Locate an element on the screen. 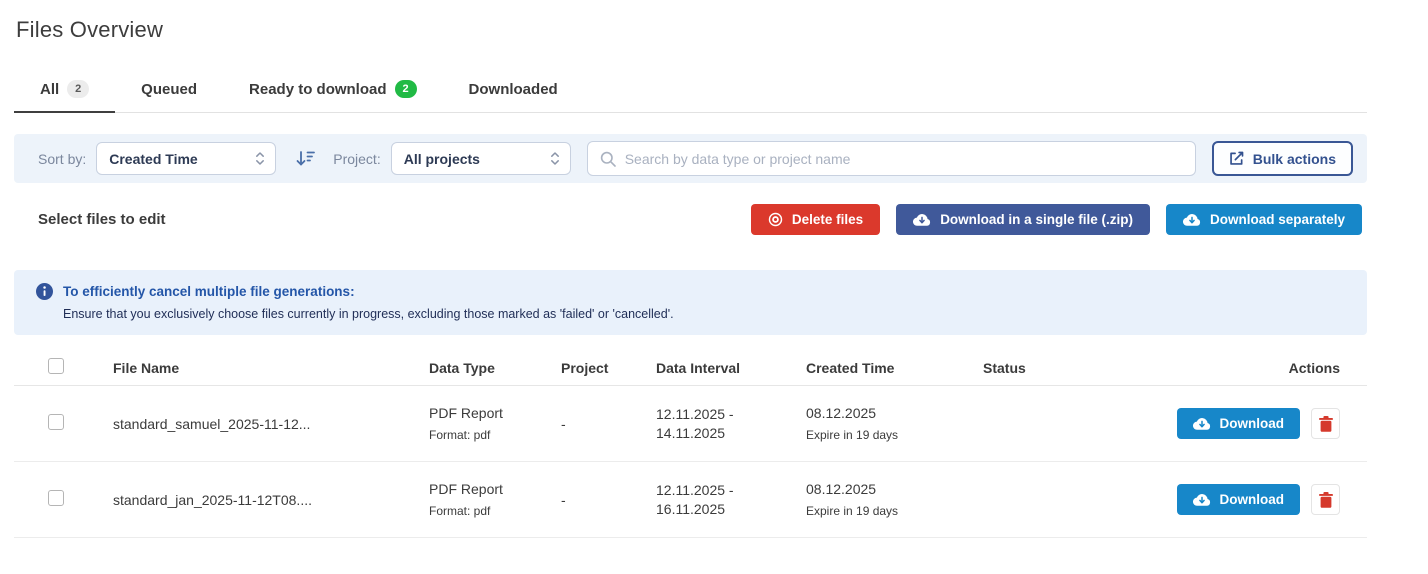  sort-direction-button is located at coordinates (306, 158).